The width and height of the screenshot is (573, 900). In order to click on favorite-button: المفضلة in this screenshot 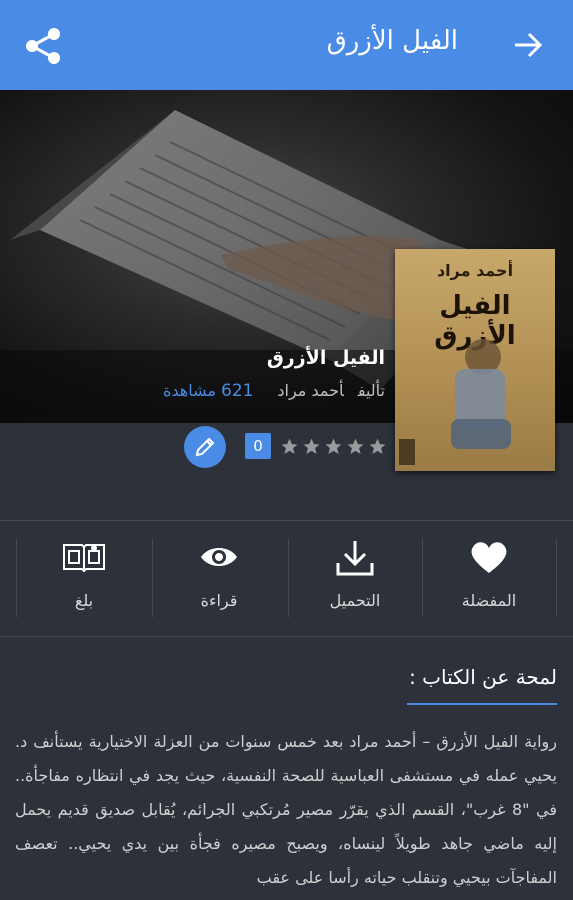, I will do `click(489, 579)`.